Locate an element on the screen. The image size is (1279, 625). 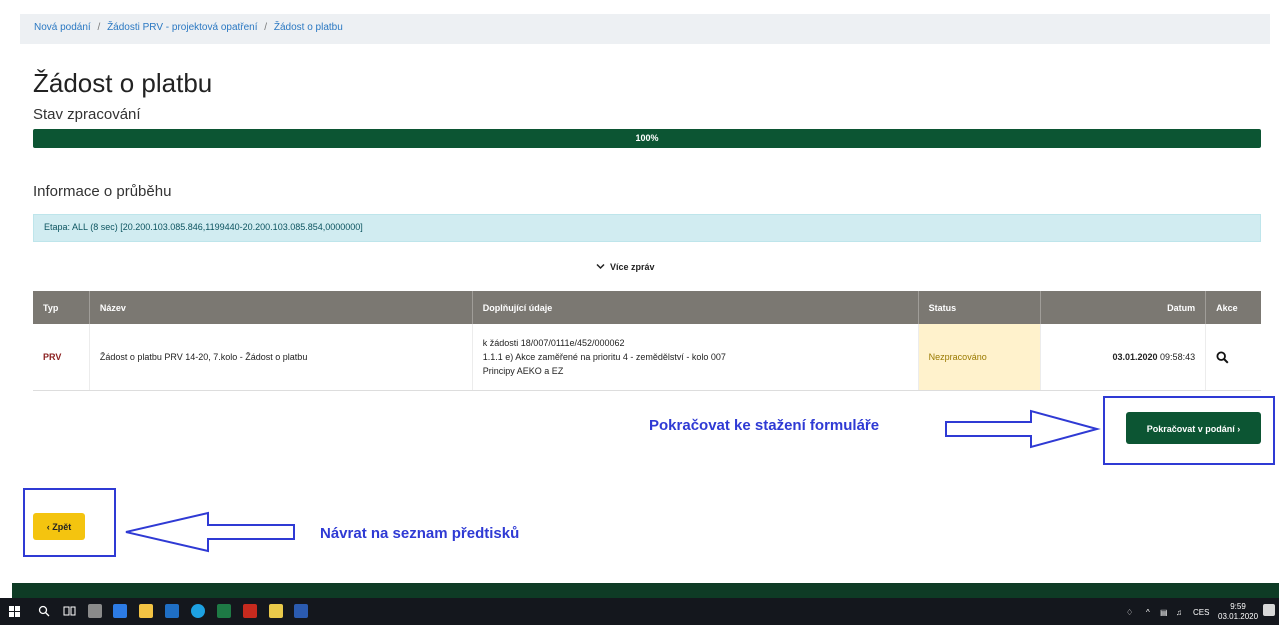
edge-browser-icon is located at coordinates (120, 611).